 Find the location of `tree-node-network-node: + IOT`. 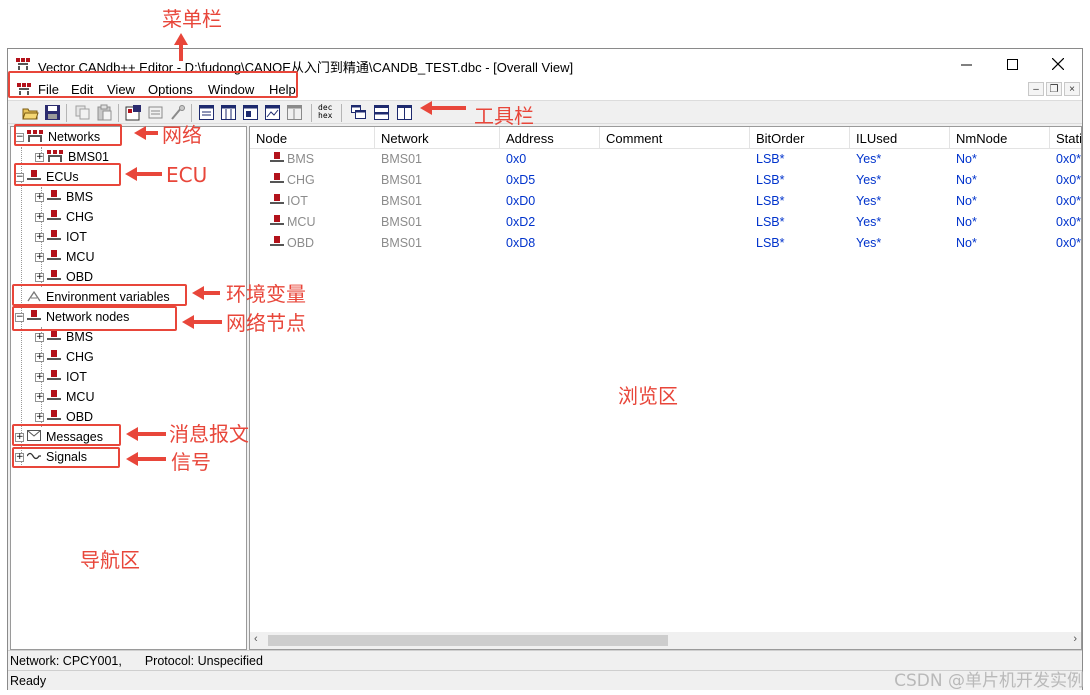

tree-node-network-node: + IOT is located at coordinates (61, 377).